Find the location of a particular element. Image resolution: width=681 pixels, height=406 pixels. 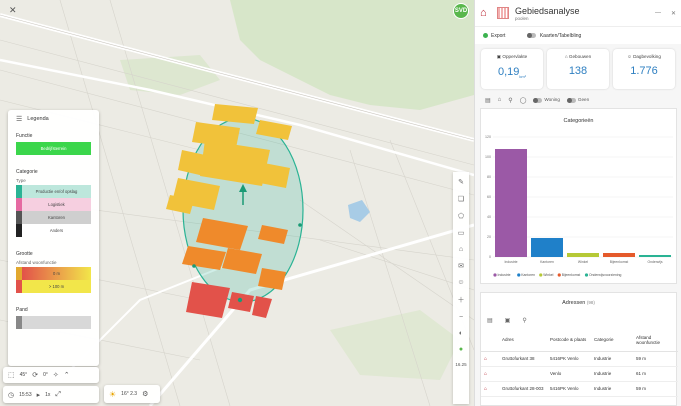

legend-item-label: Kantoren is located at coordinates (56, 217).